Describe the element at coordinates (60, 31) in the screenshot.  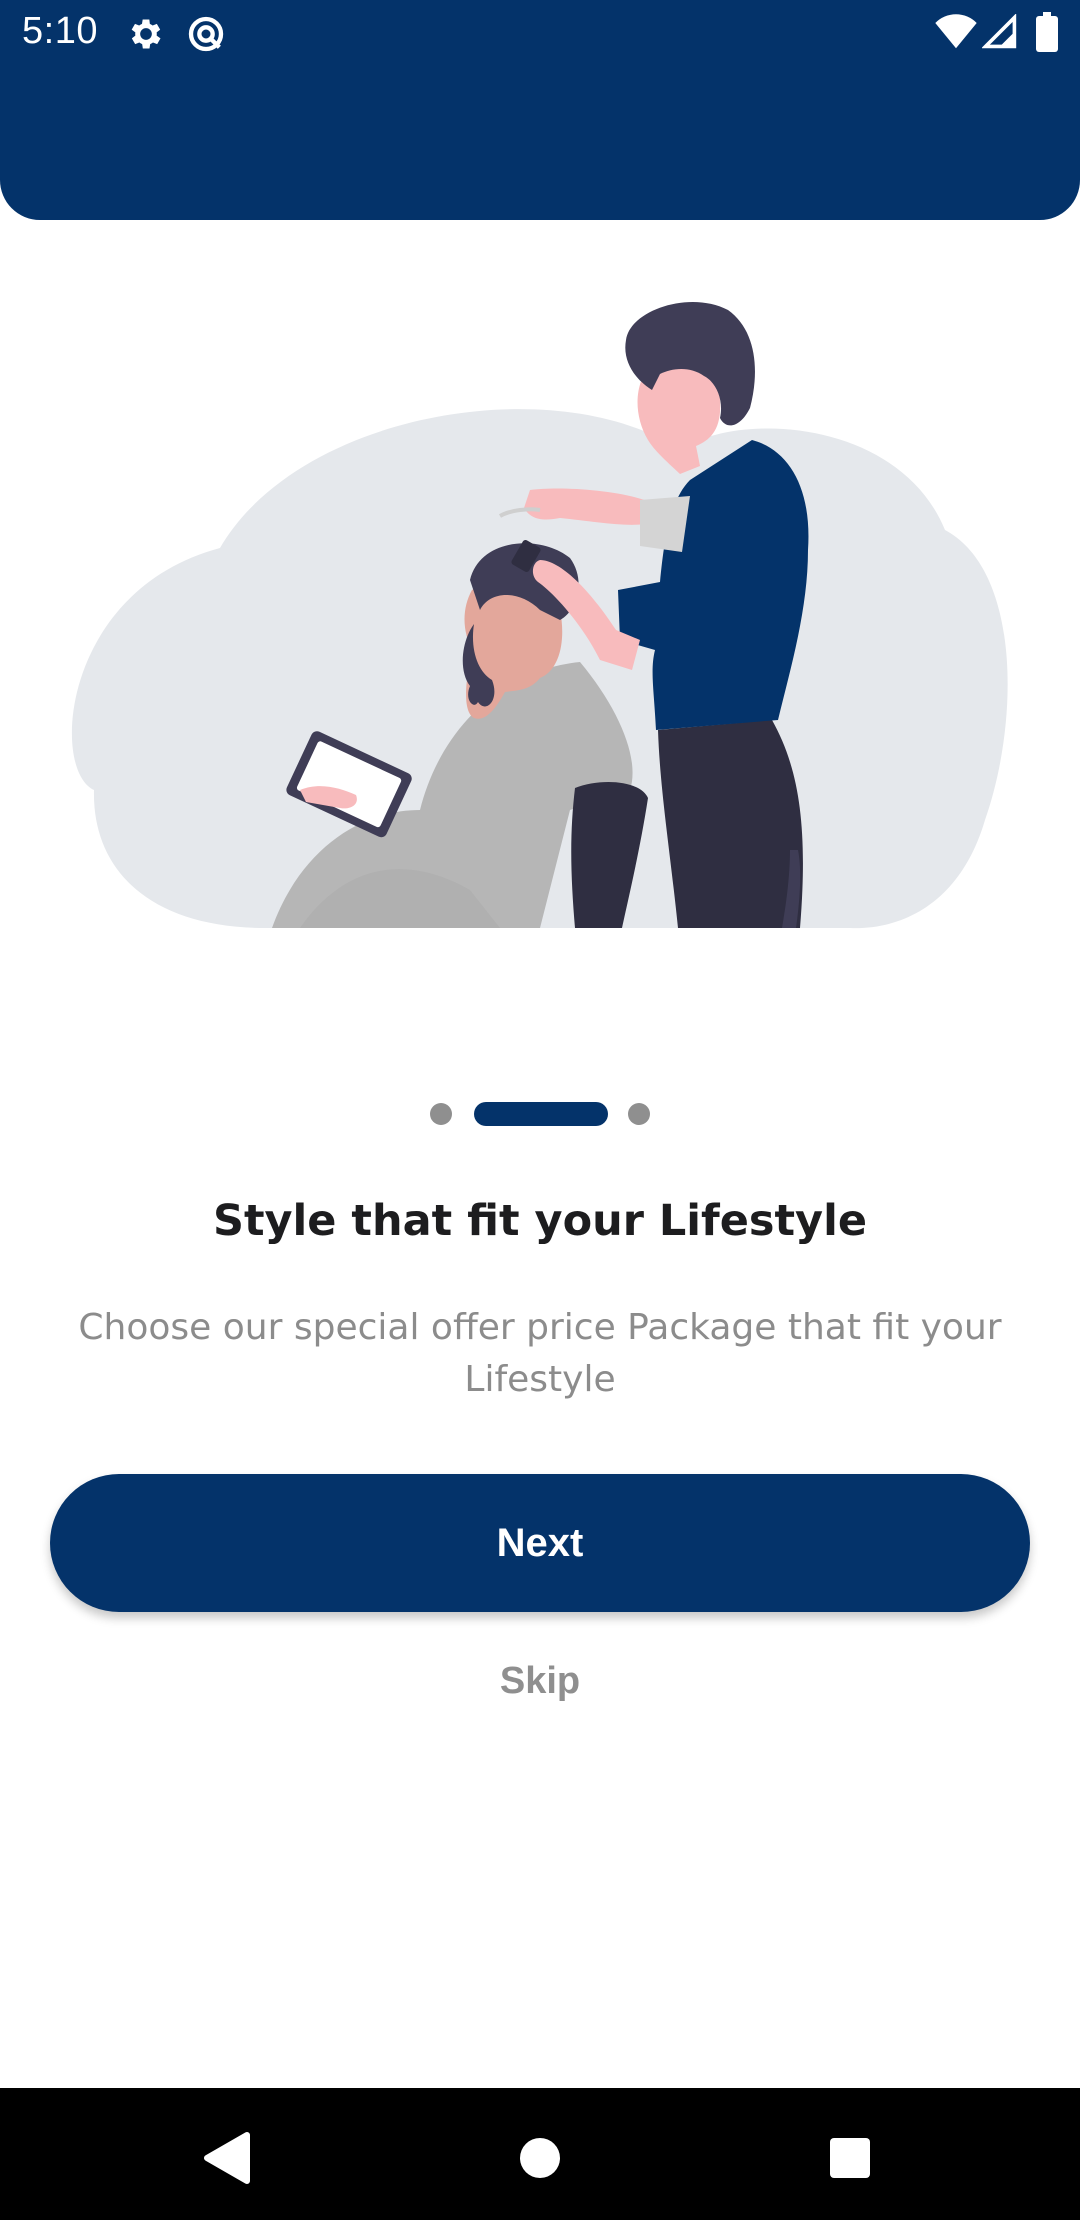
I see `status-time: 5:10` at that location.